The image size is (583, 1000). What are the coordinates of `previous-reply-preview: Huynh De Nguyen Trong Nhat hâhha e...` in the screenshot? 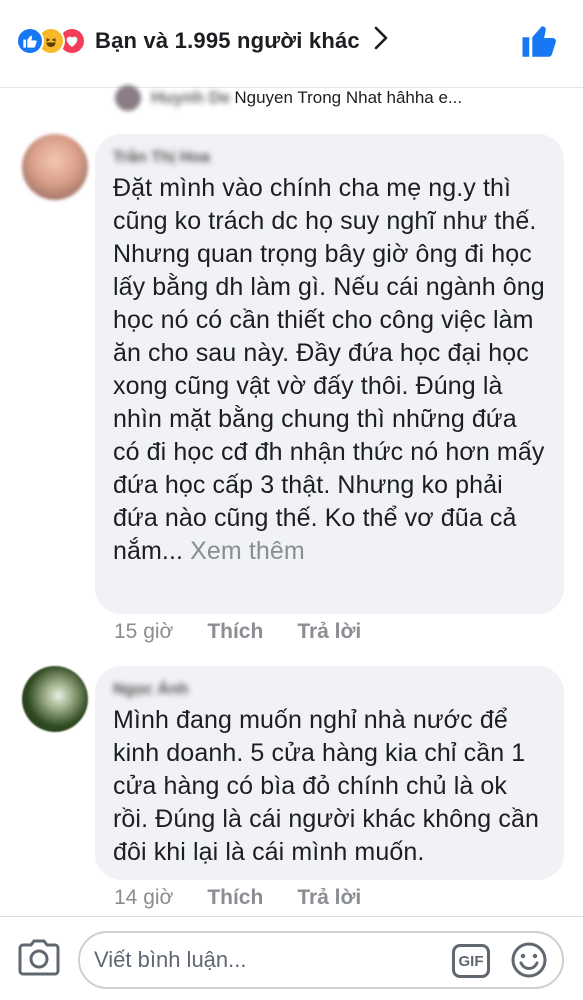 It's located at (289, 98).